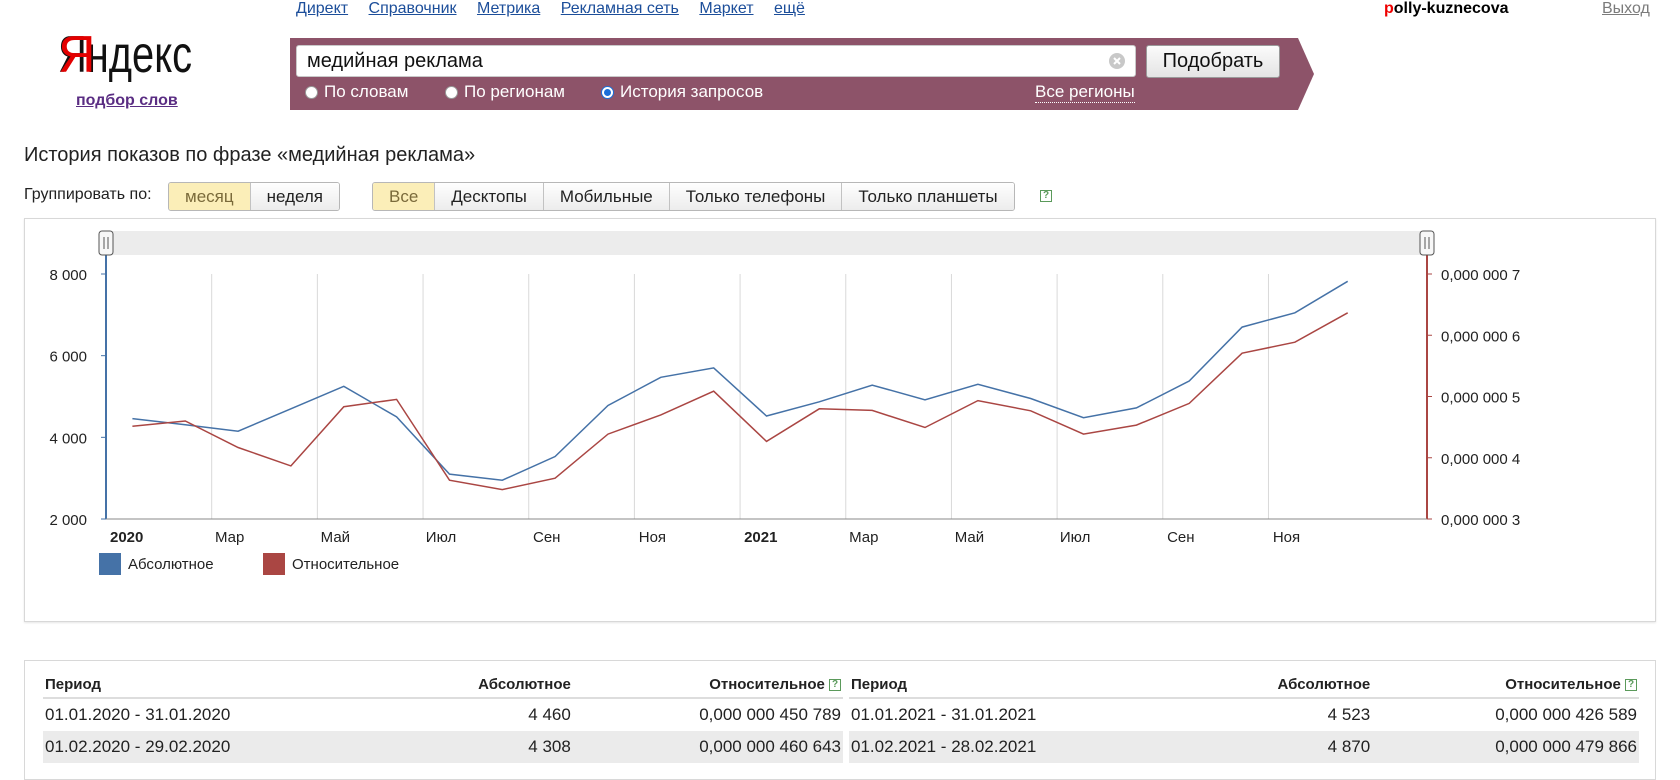  Describe the element at coordinates (927, 196) in the screenshot. I see `device-tablets-button: Только планшеты` at that location.